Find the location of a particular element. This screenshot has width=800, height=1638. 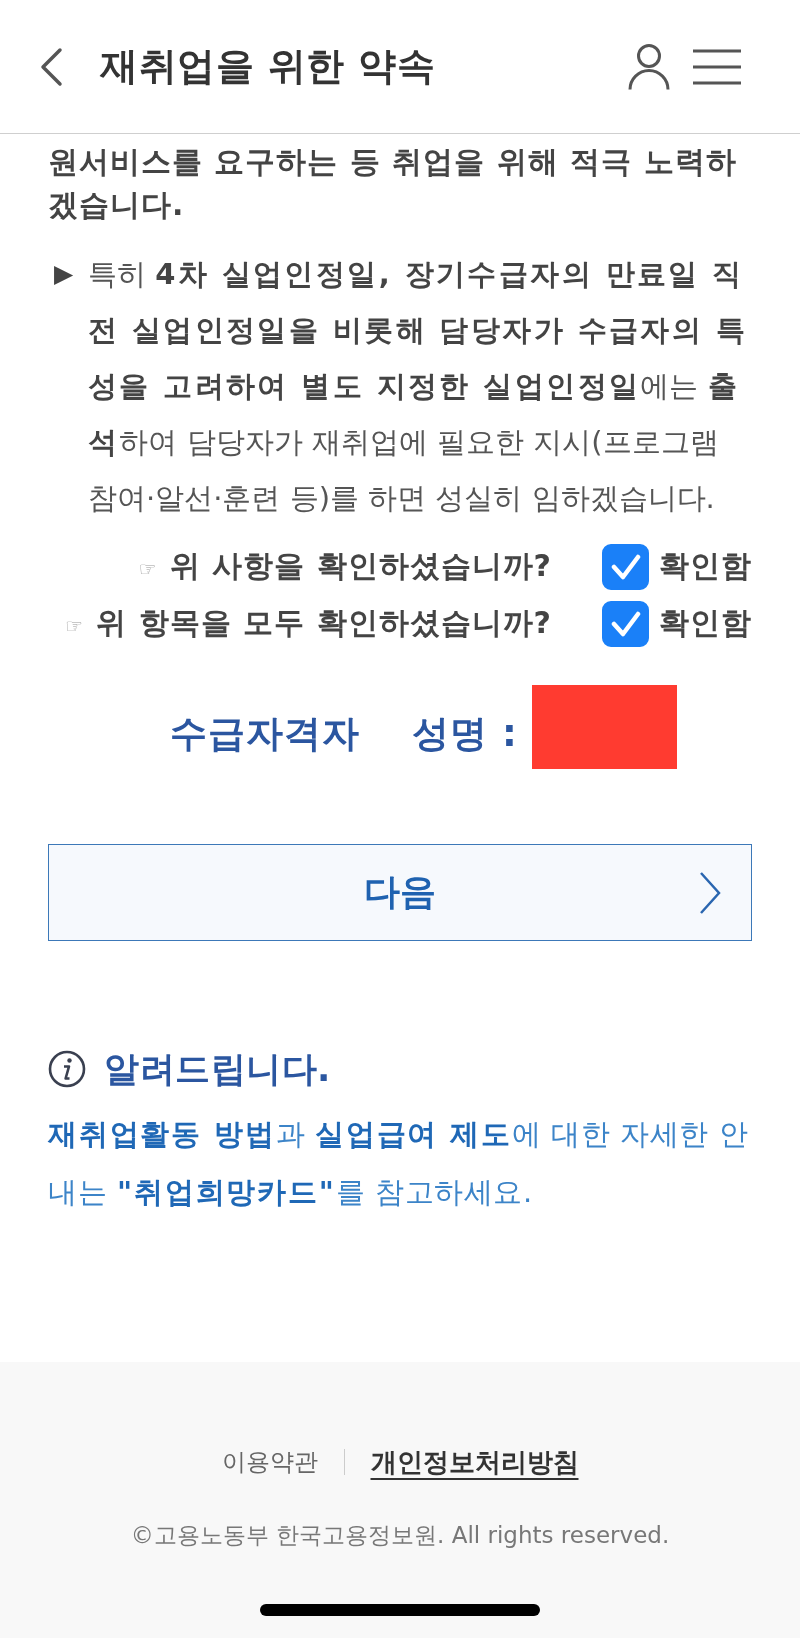

recipient-title: 수급자격자 is located at coordinates (265, 734).